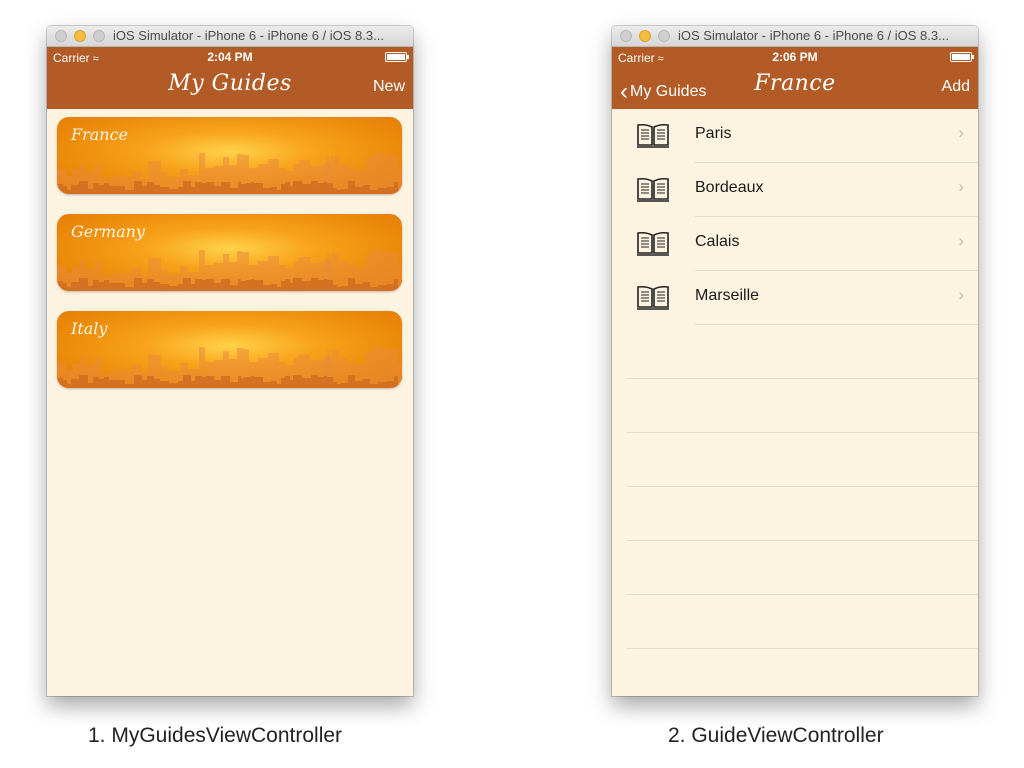 The image size is (1024, 768). I want to click on navigation-bar: Carrier ≈ 2:06 PM ‹ My Guides France Add, so click(795, 78).